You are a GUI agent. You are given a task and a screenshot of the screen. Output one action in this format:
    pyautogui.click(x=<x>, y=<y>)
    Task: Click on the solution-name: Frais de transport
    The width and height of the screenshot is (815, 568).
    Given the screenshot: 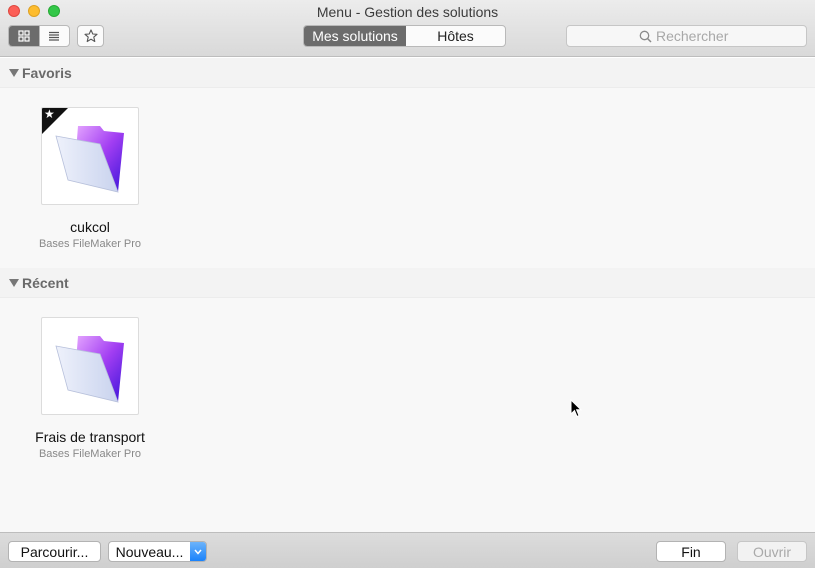 What is the action you would take?
    pyautogui.click(x=90, y=437)
    